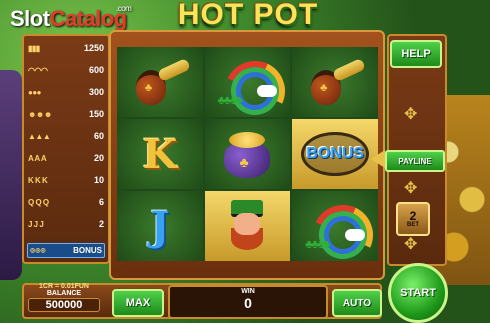  What do you see at coordinates (98, 136) in the screenshot?
I see `paytable-value: 60` at bounding box center [98, 136].